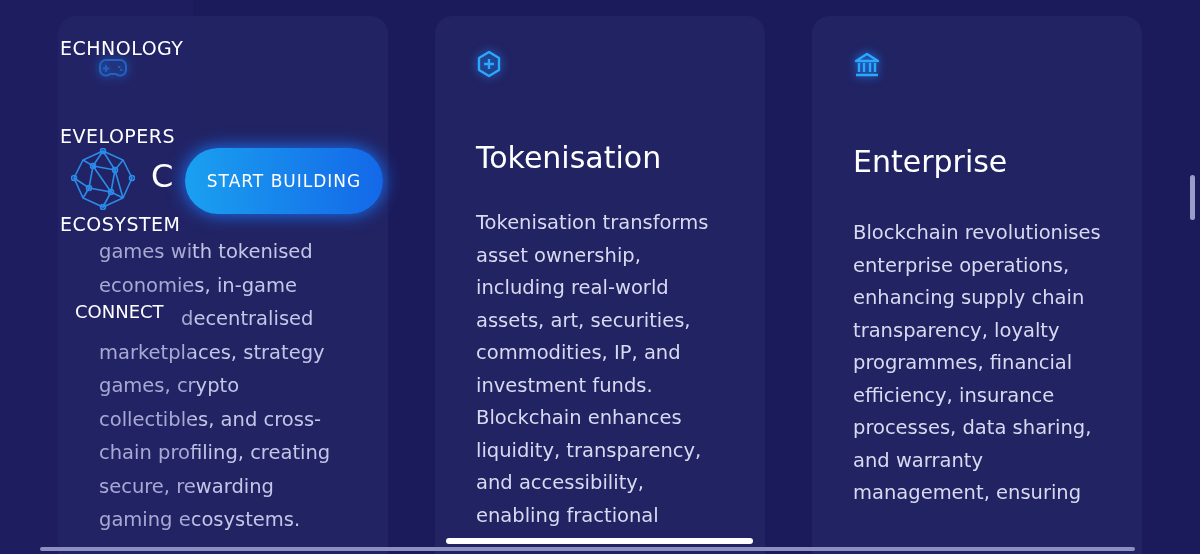 The width and height of the screenshot is (1200, 554). What do you see at coordinates (200, 520) in the screenshot?
I see `card-text-line: gaming ecosystems.` at bounding box center [200, 520].